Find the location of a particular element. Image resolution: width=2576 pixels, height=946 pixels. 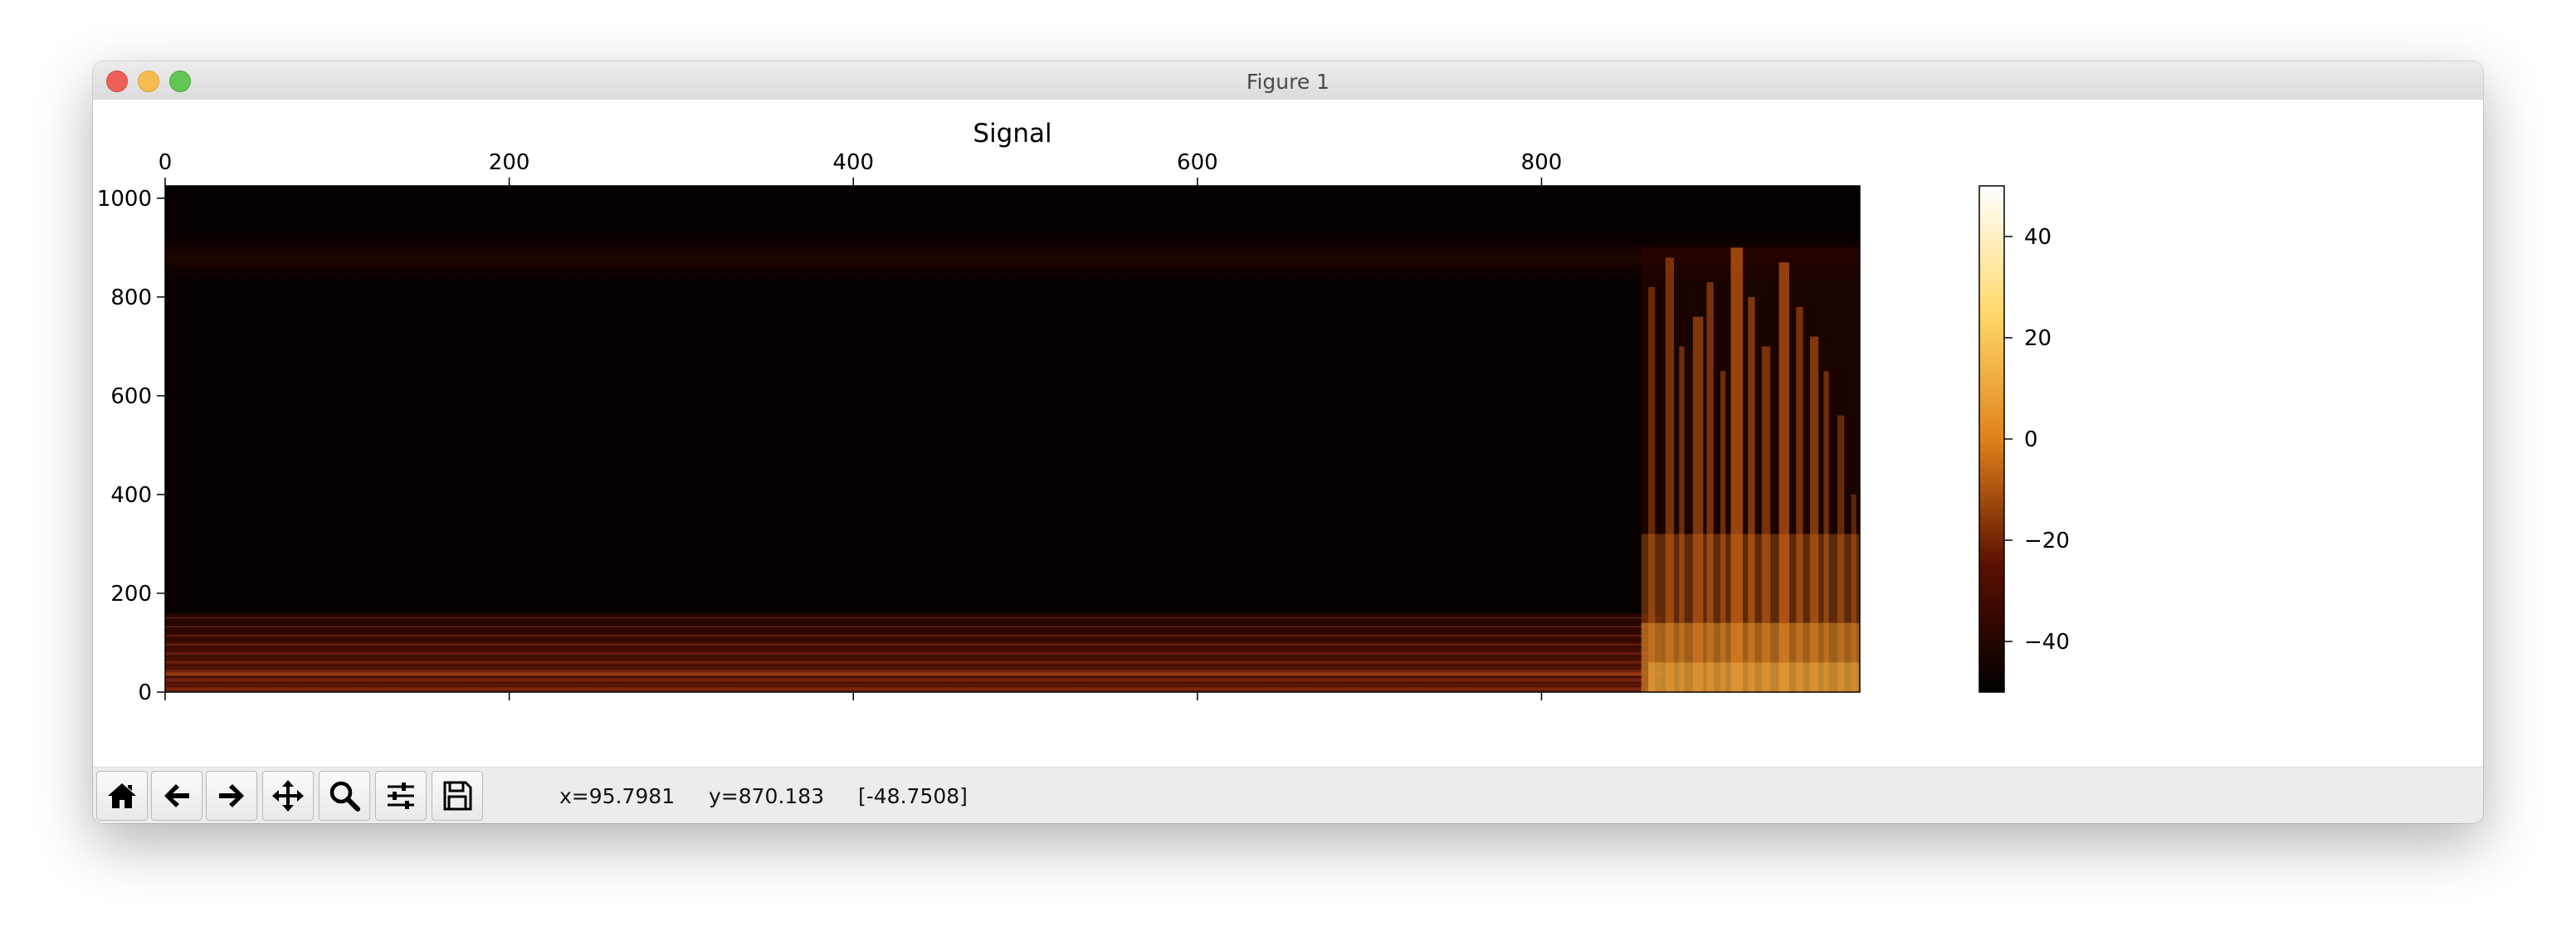

magnifier-icon is located at coordinates (344, 797).